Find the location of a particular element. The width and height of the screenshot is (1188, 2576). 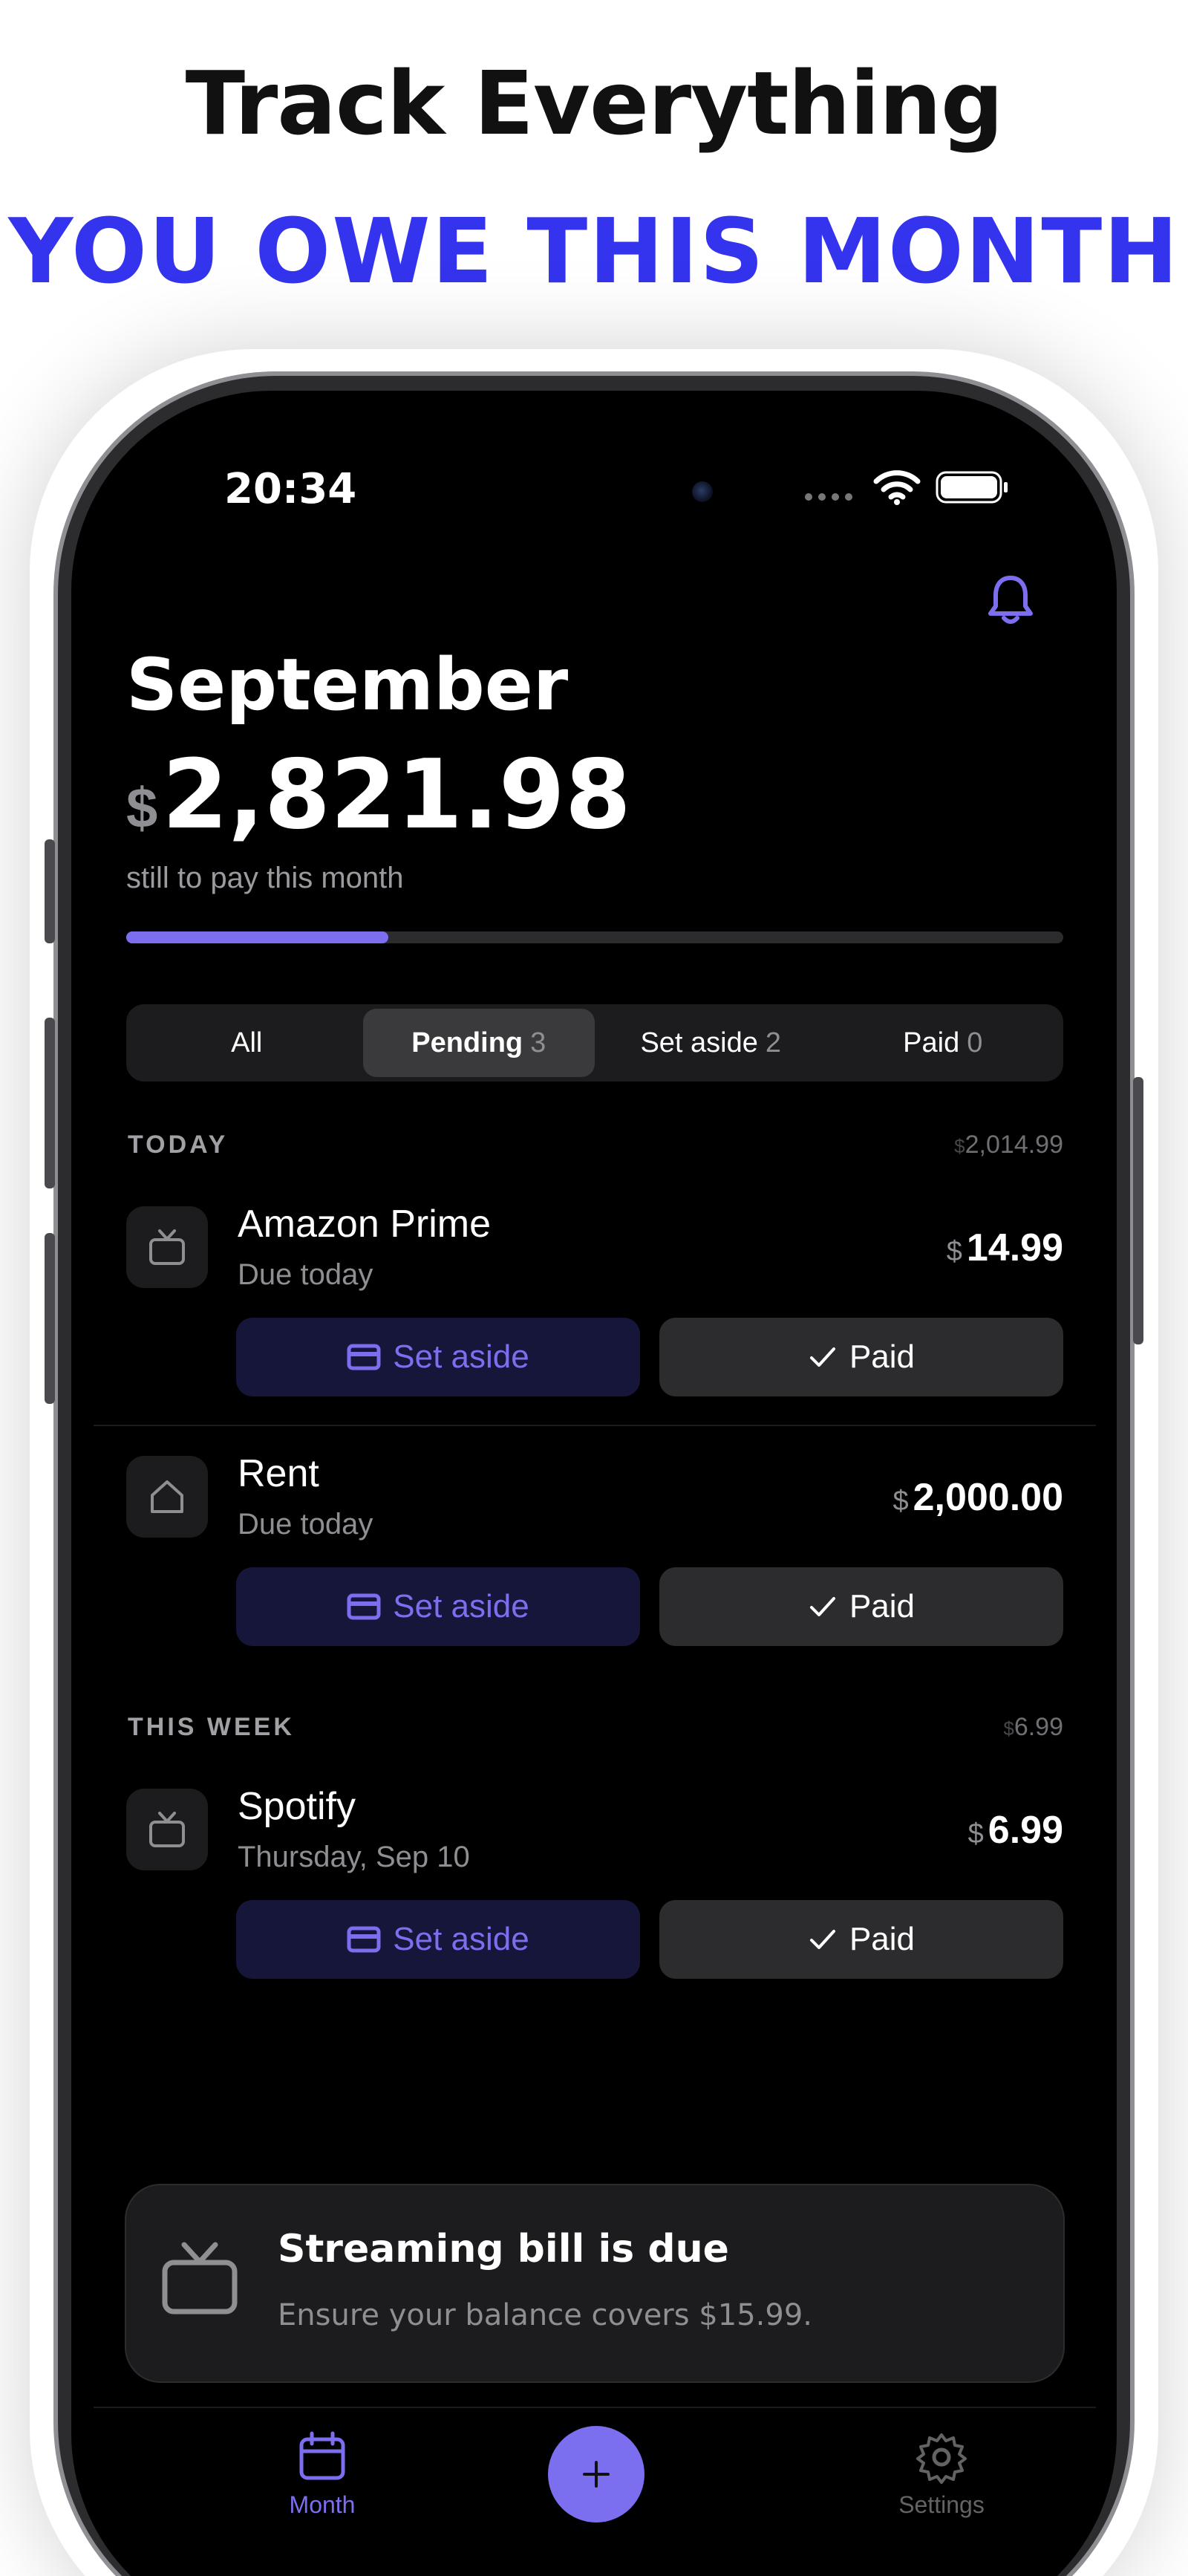

notification-body: Ensure your balance covers $15.99. is located at coordinates (545, 2315).